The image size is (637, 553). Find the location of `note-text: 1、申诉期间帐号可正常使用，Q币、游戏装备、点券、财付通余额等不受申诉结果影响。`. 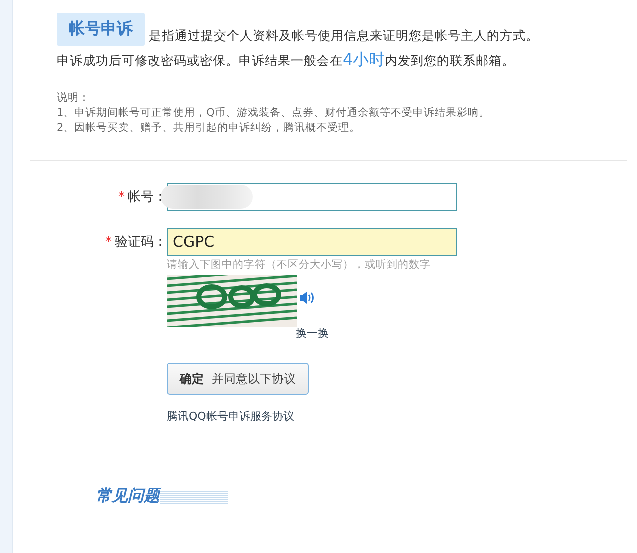

note-text: 1、申诉期间帐号可正常使用，Q币、游戏装备、点券、财付通余额等不受申诉结果影响。 is located at coordinates (274, 113).